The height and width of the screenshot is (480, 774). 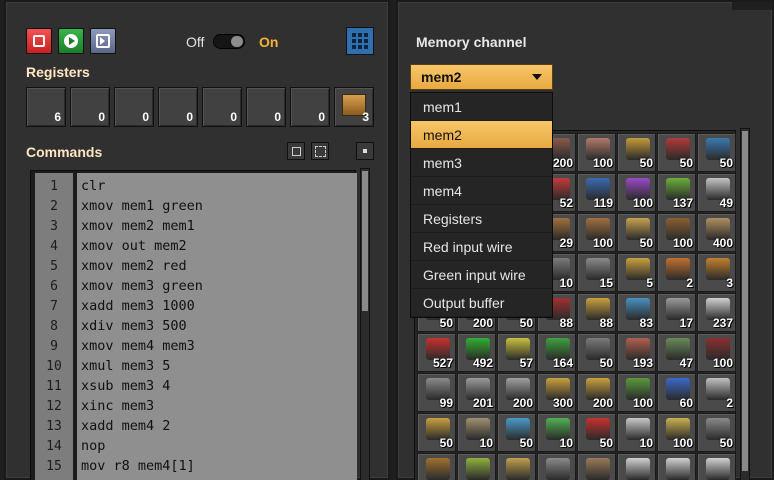 I want to click on signal-slot: 83, so click(x=636, y=312).